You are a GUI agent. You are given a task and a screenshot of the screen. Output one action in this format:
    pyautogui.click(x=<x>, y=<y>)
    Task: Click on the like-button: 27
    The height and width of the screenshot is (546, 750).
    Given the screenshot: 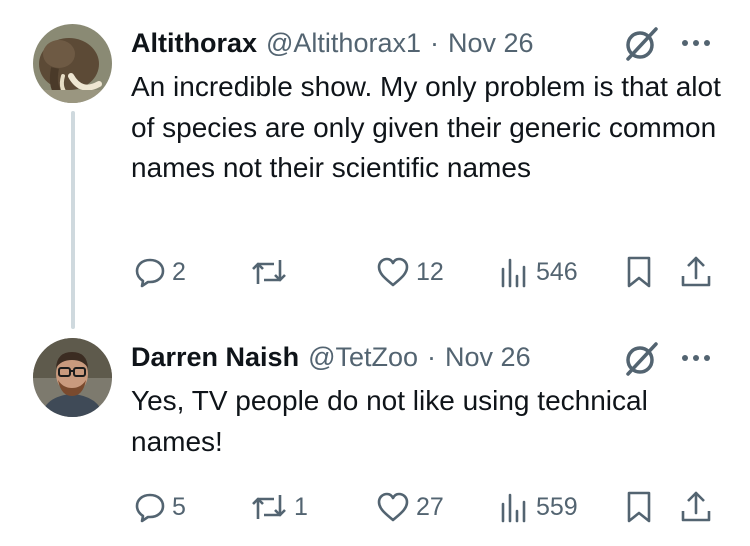 What is the action you would take?
    pyautogui.click(x=410, y=507)
    